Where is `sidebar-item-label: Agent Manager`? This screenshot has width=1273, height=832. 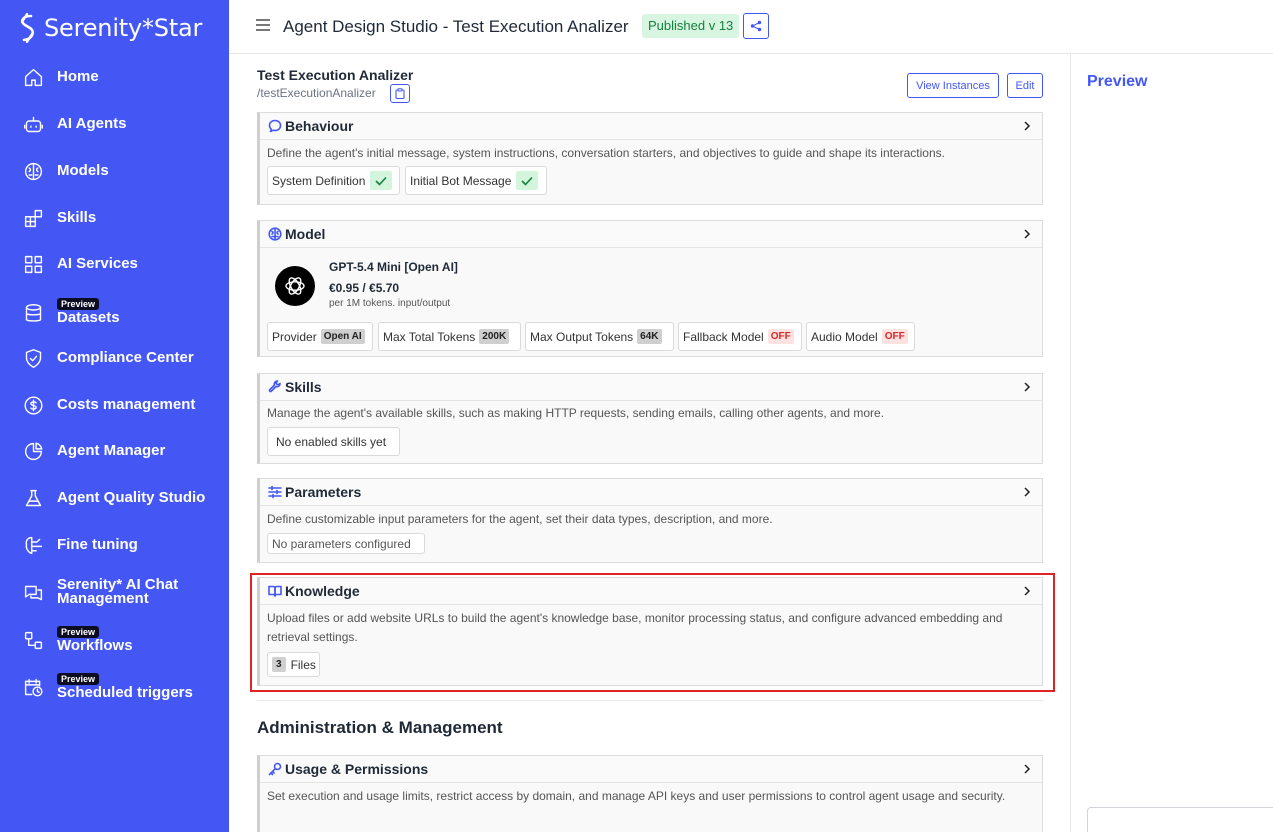
sidebar-item-label: Agent Manager is located at coordinates (111, 450).